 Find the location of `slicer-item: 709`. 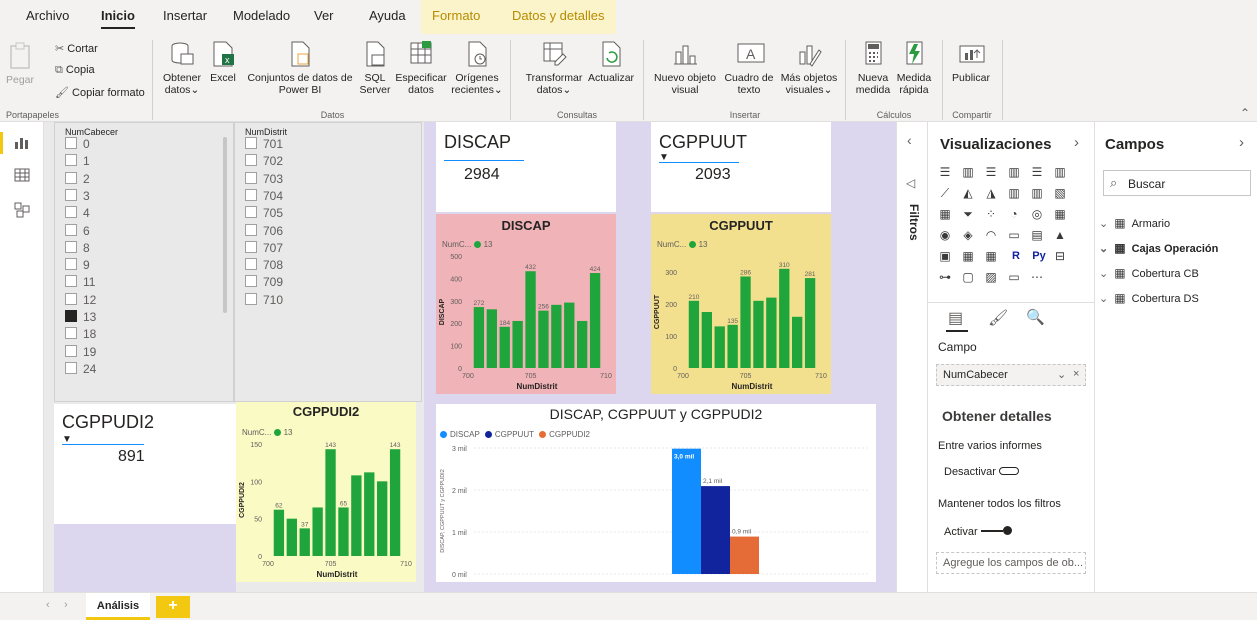

slicer-item: 709 is located at coordinates (264, 282).